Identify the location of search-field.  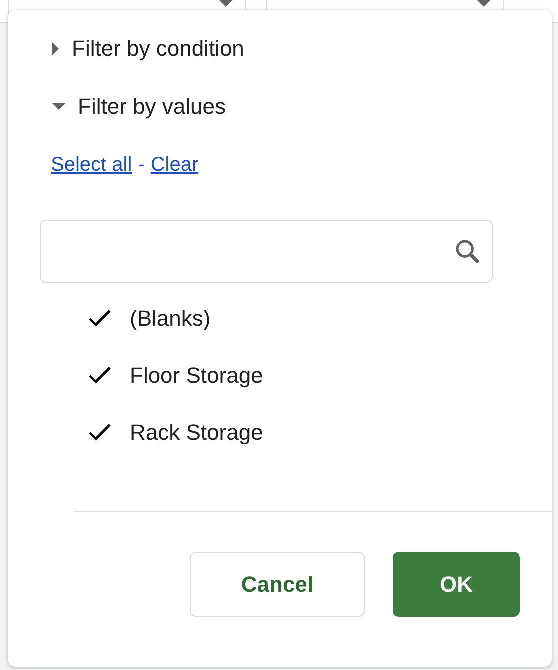
(266, 251).